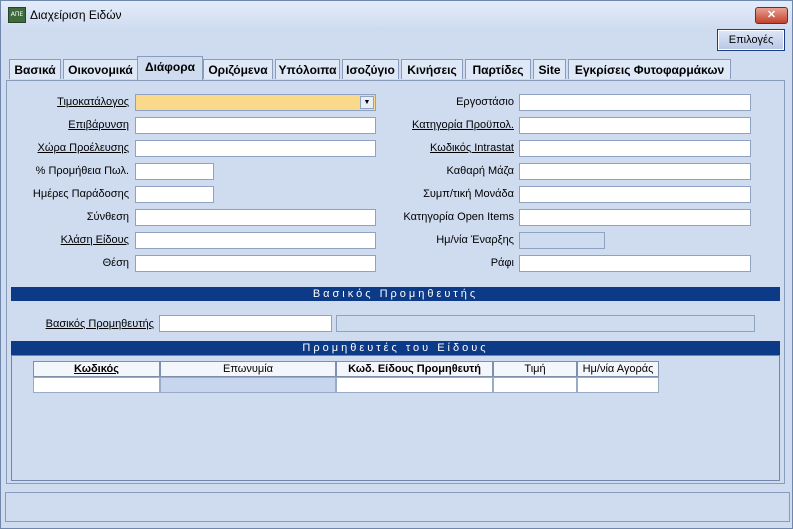 The width and height of the screenshot is (793, 529). What do you see at coordinates (414, 369) in the screenshot?
I see `column-header-supplier-item-code: Κωδ. Είδους Προμηθευτή` at bounding box center [414, 369].